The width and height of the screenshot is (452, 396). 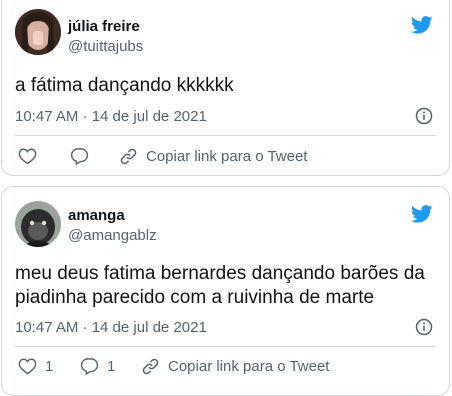 I want to click on like-count: 1, so click(x=49, y=366).